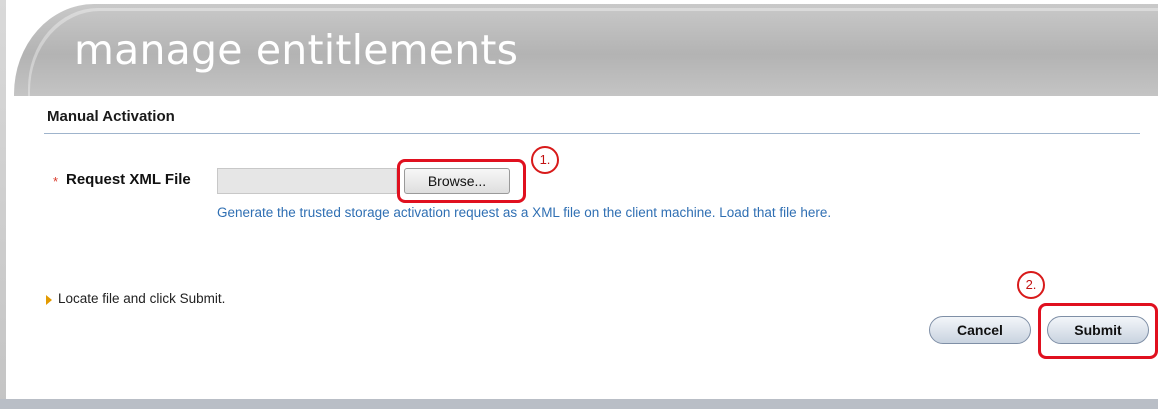 The width and height of the screenshot is (1158, 409). What do you see at coordinates (980, 330) in the screenshot?
I see `cancel-button: Cancel` at bounding box center [980, 330].